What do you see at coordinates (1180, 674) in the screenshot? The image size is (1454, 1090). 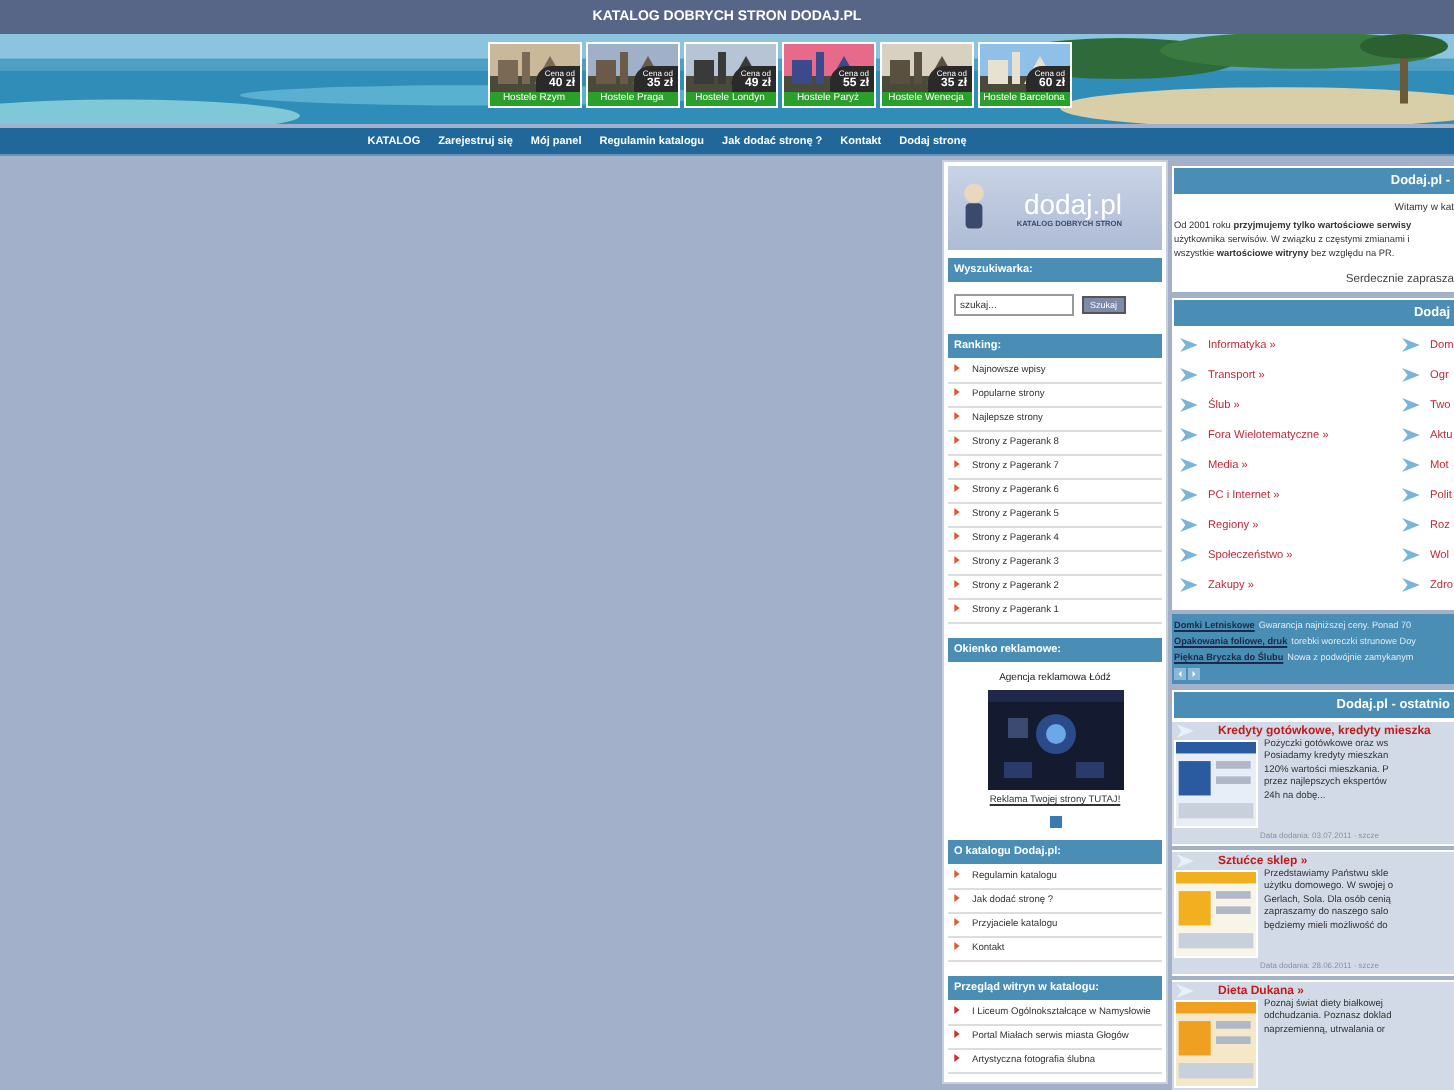 I see `previous-icon` at bounding box center [1180, 674].